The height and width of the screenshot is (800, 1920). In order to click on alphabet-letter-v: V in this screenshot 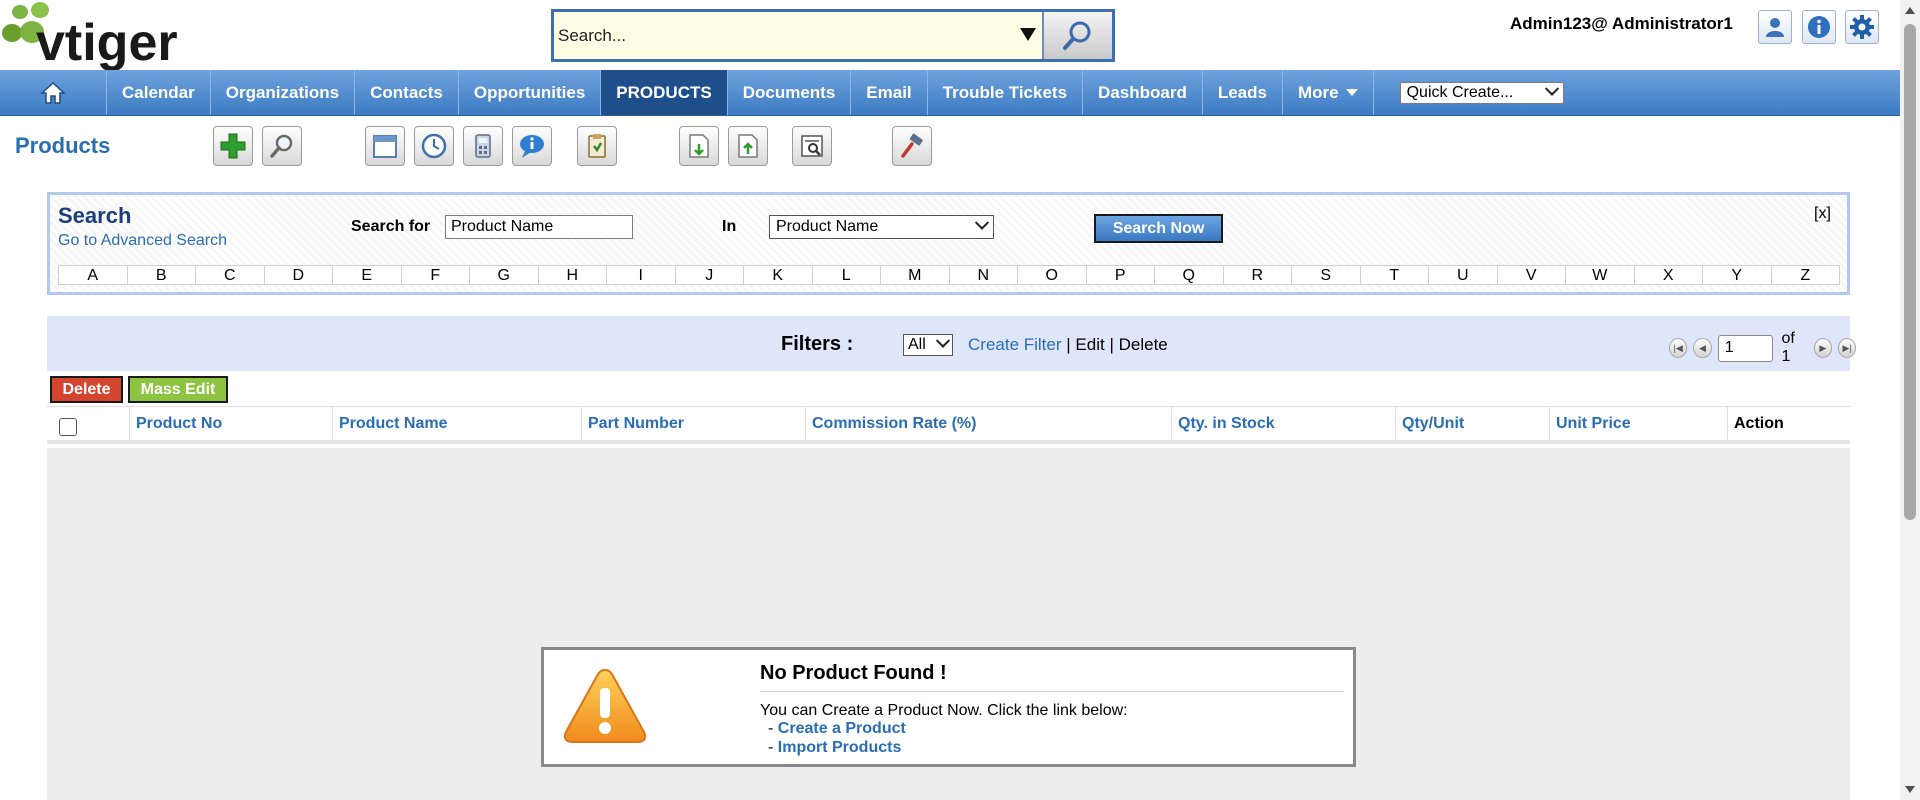, I will do `click(1532, 275)`.